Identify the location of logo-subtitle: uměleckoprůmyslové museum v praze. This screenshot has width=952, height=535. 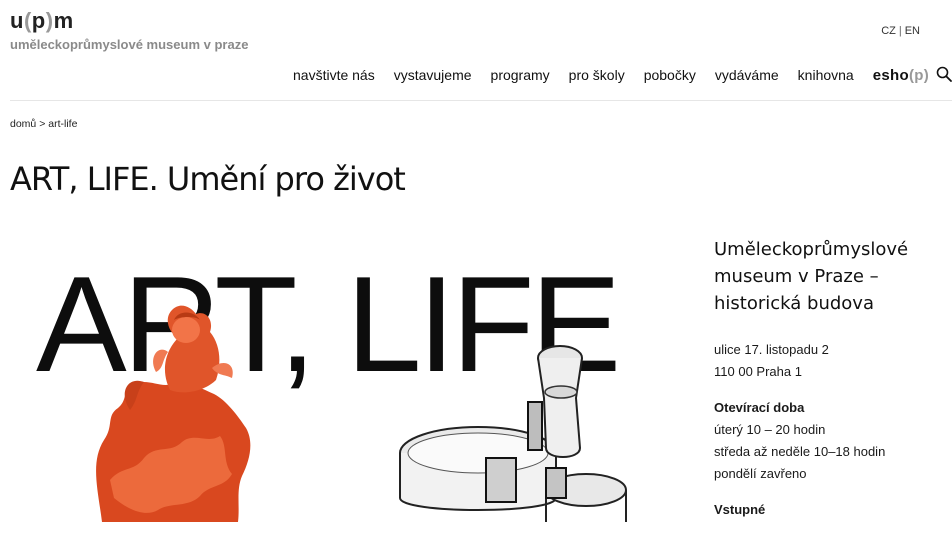
(129, 44).